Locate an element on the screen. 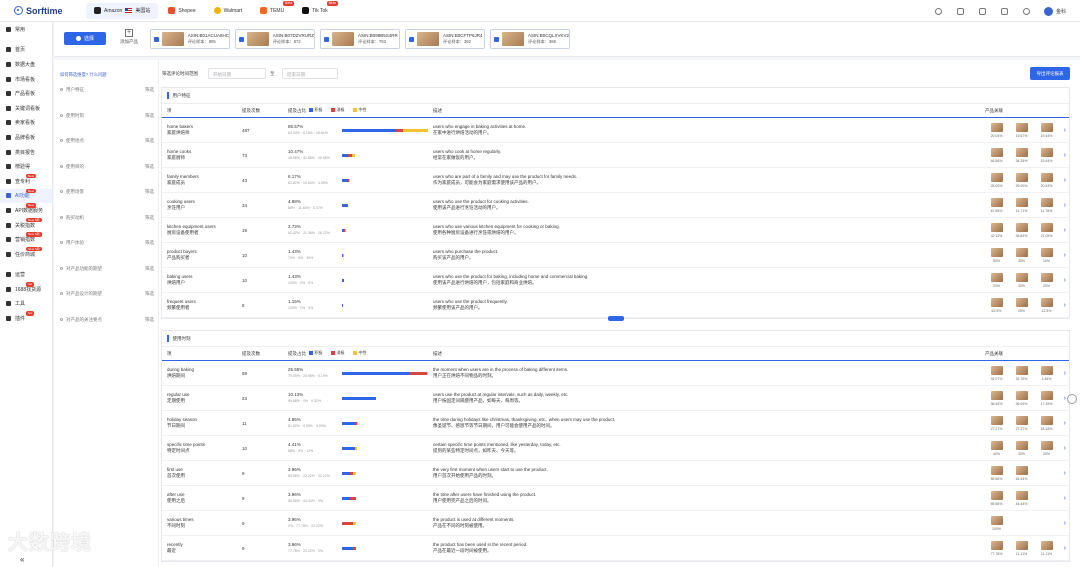 Image resolution: width=1080 pixels, height=567 pixels. bookmark-icon is located at coordinates (982, 11).